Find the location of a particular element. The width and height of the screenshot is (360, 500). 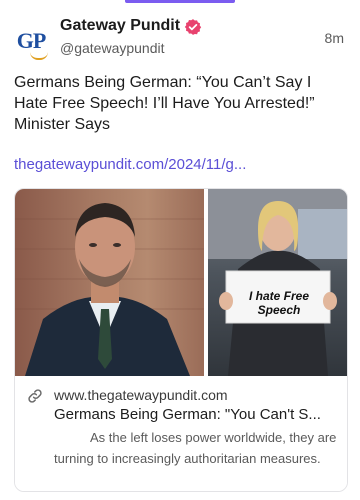

author-name: Gateway Pundit is located at coordinates (120, 26).